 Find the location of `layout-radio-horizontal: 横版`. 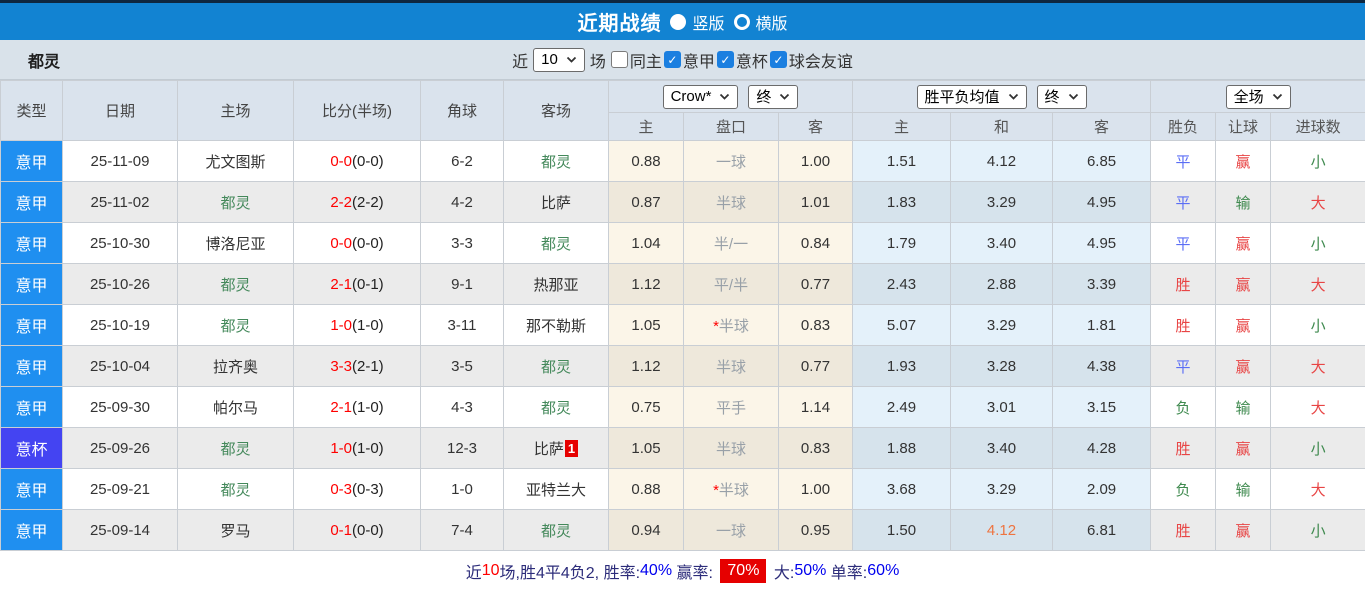

layout-radio-horizontal: 横版 is located at coordinates (761, 22).